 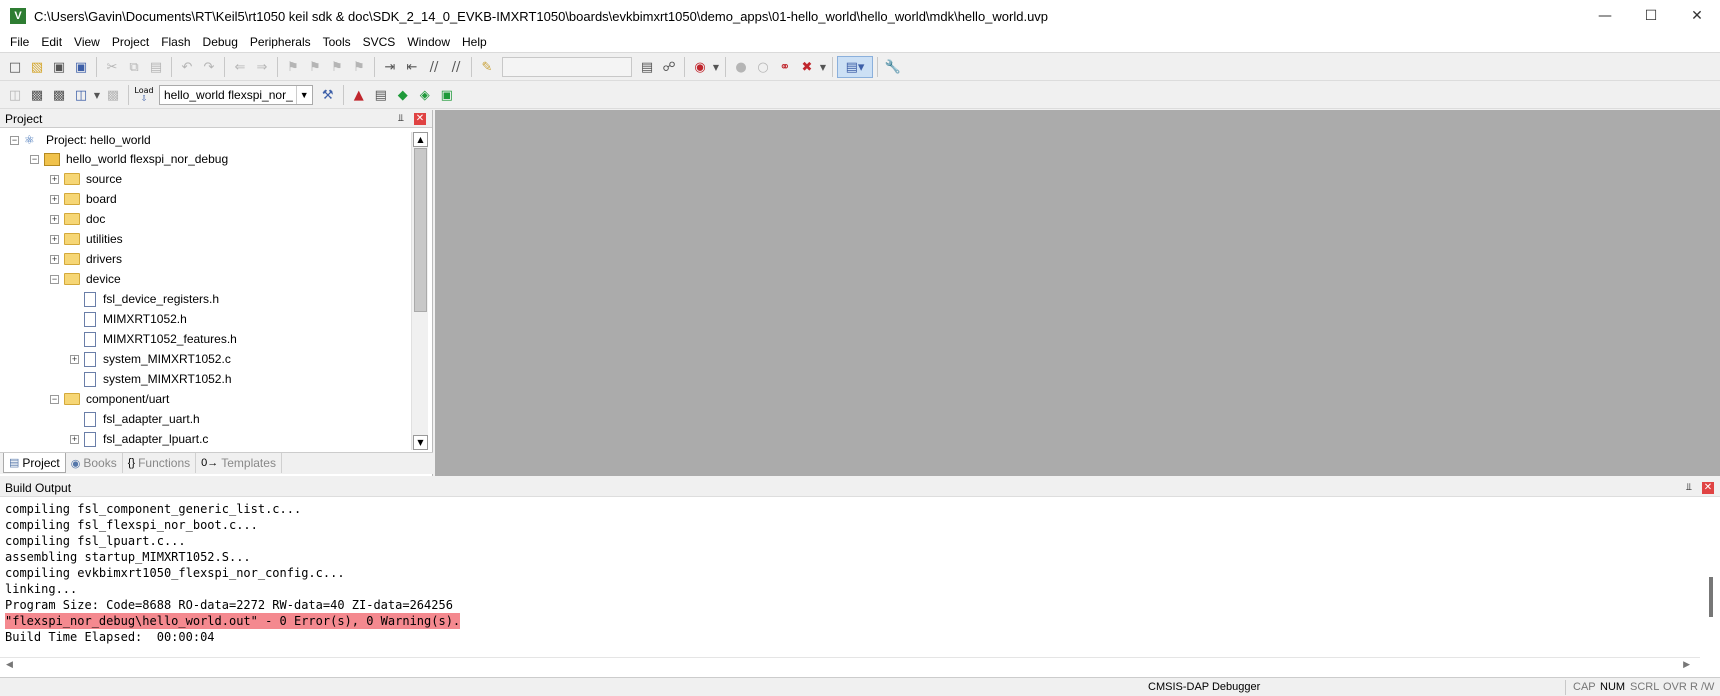 What do you see at coordinates (77, 219) in the screenshot?
I see `tree-item-doc: + doc` at bounding box center [77, 219].